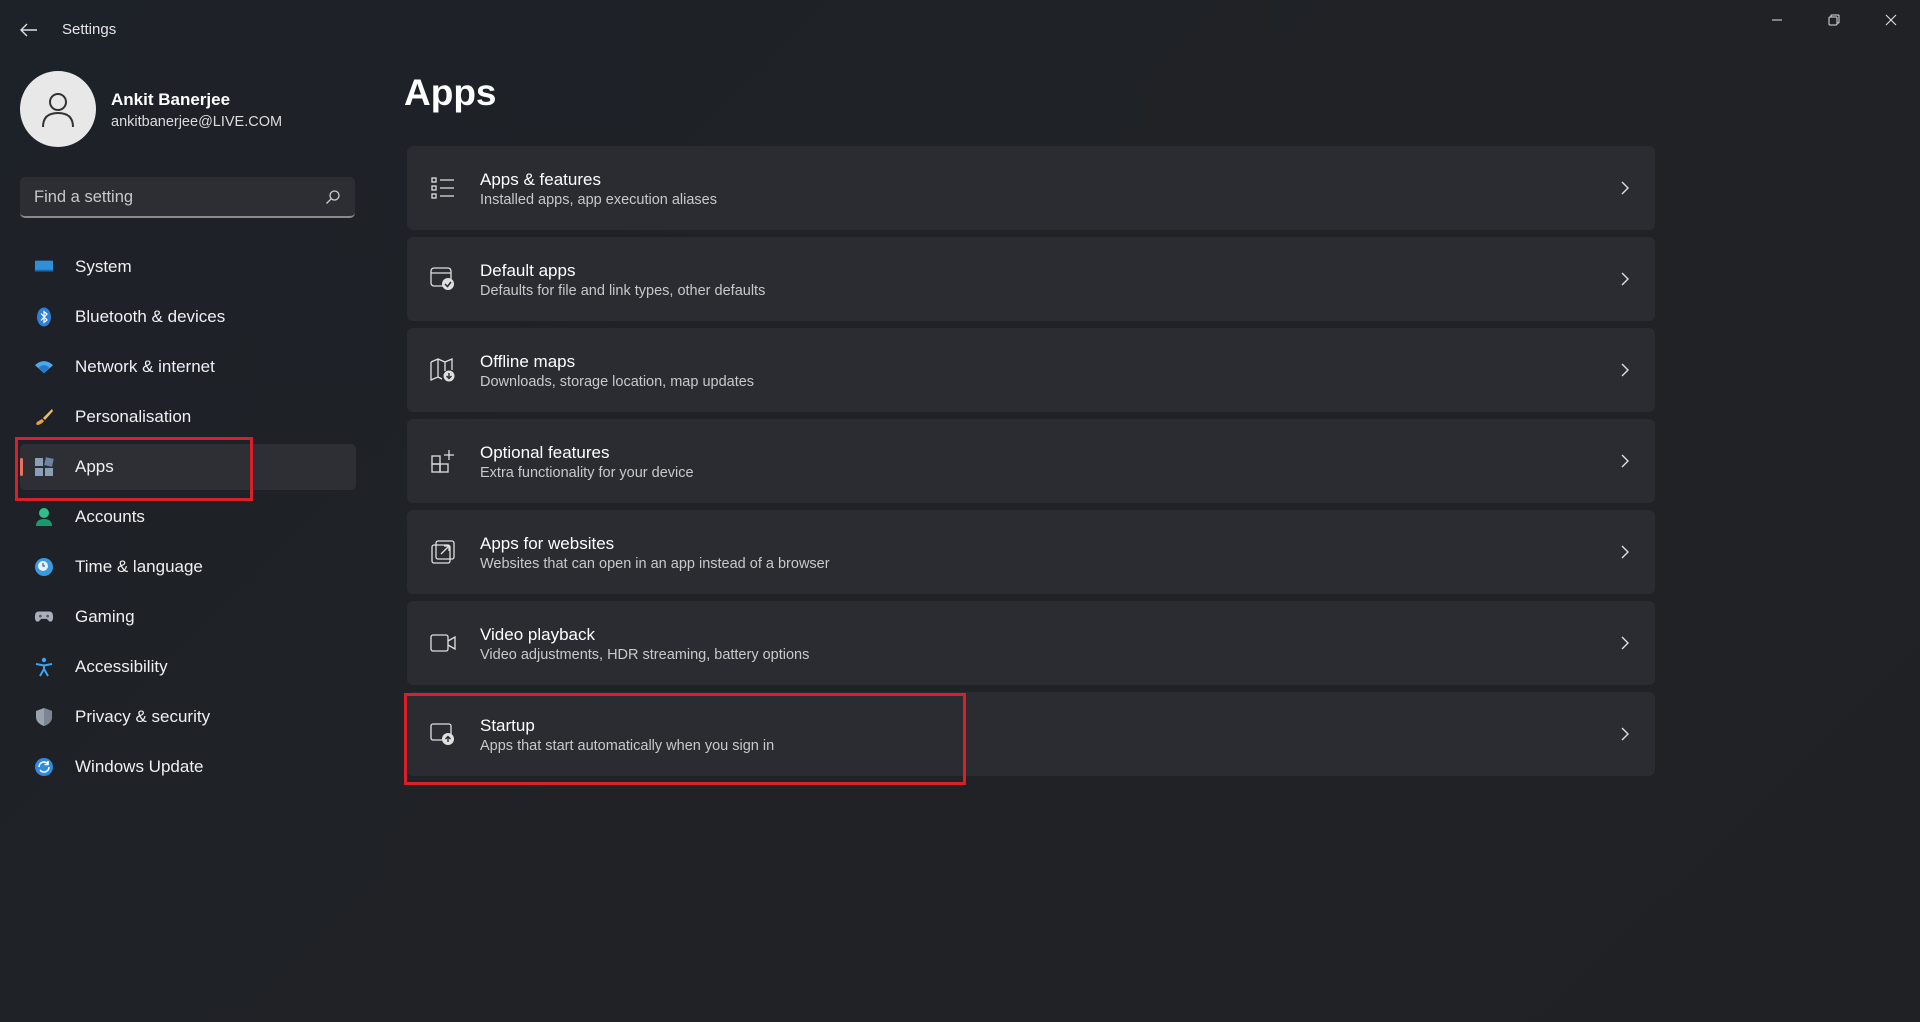 The height and width of the screenshot is (1022, 1920). Describe the element at coordinates (188, 667) in the screenshot. I see `sidebar-item-accessibility: Accessibility` at that location.